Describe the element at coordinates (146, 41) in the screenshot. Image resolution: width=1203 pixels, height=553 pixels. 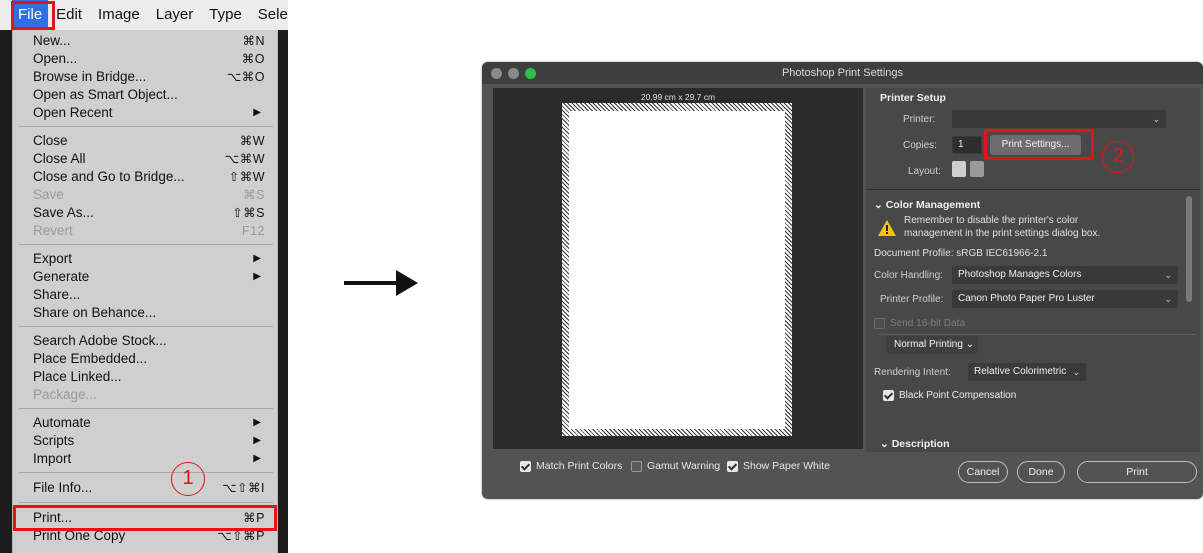
I see `menu-item-new: New... ⌘N` at that location.